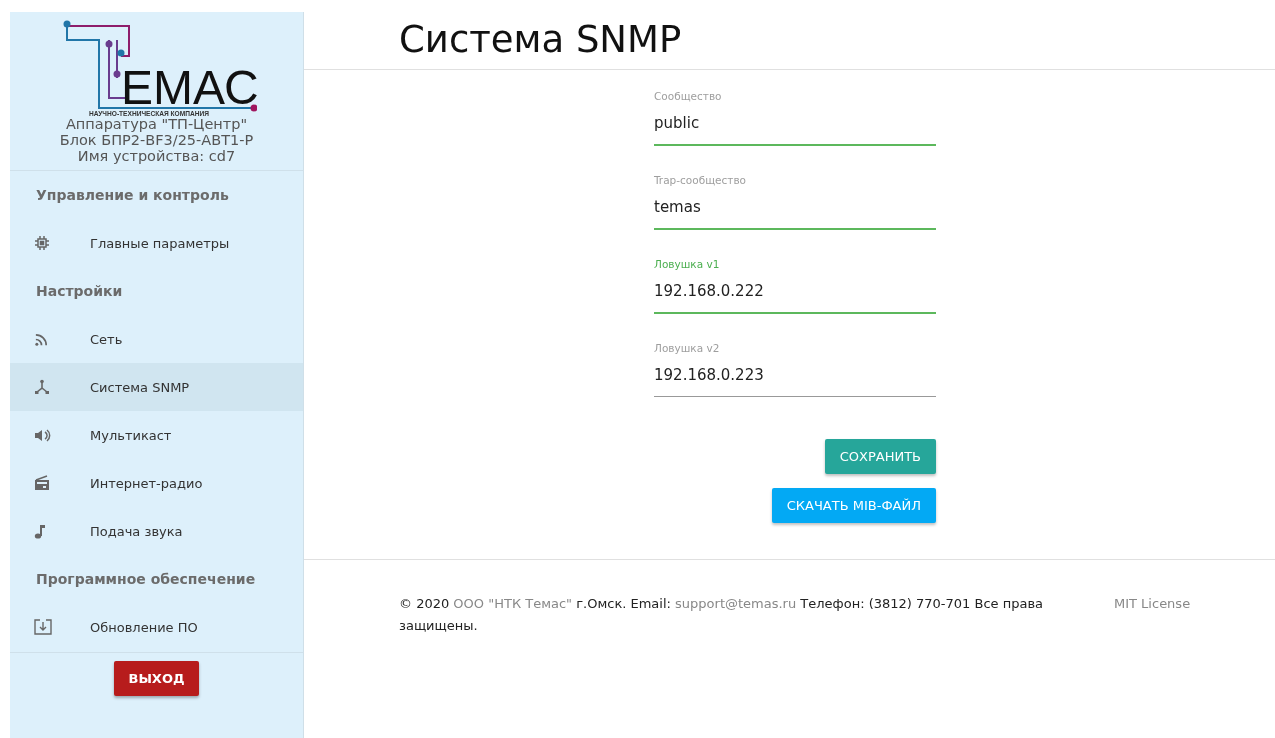 This screenshot has height=738, width=1275. Describe the element at coordinates (132, 195) in the screenshot. I see `nav-section-header: Управление и контроль` at that location.